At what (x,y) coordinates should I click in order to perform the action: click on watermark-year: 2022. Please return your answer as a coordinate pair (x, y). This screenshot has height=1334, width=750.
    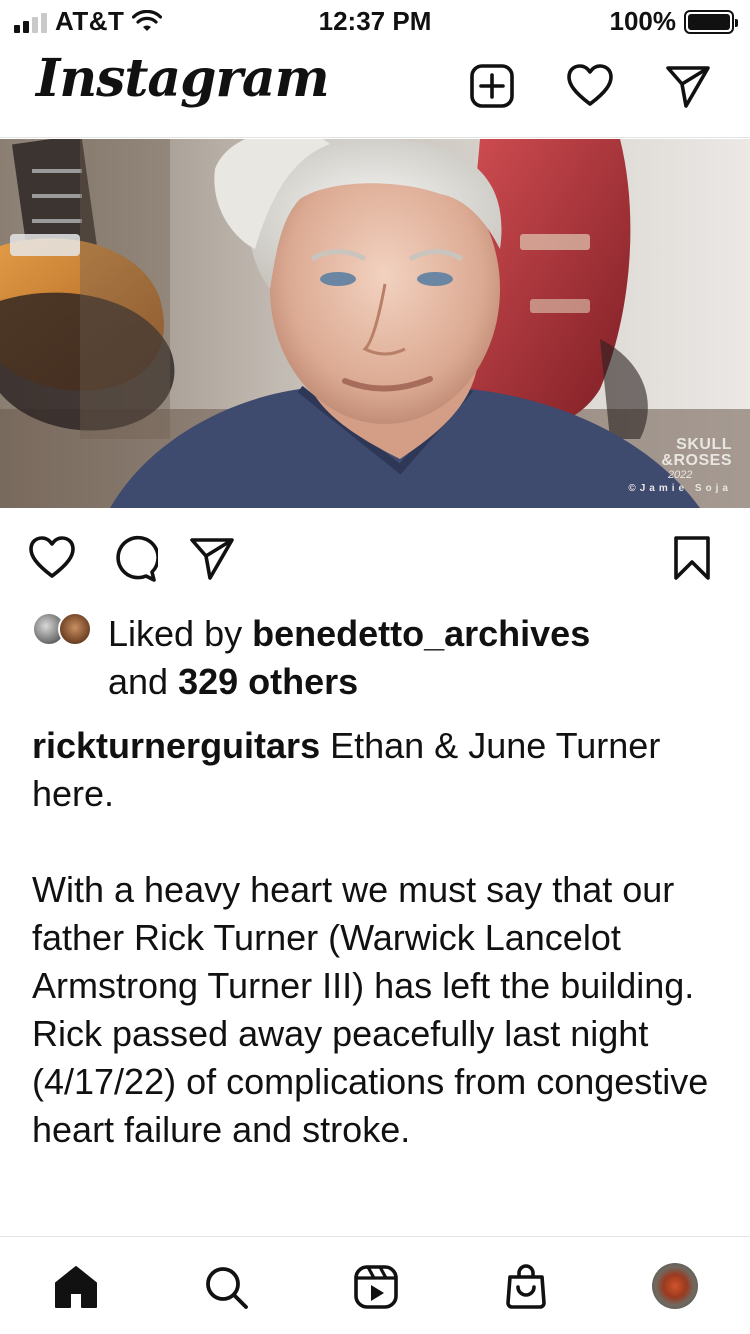
    Looking at the image, I should click on (680, 475).